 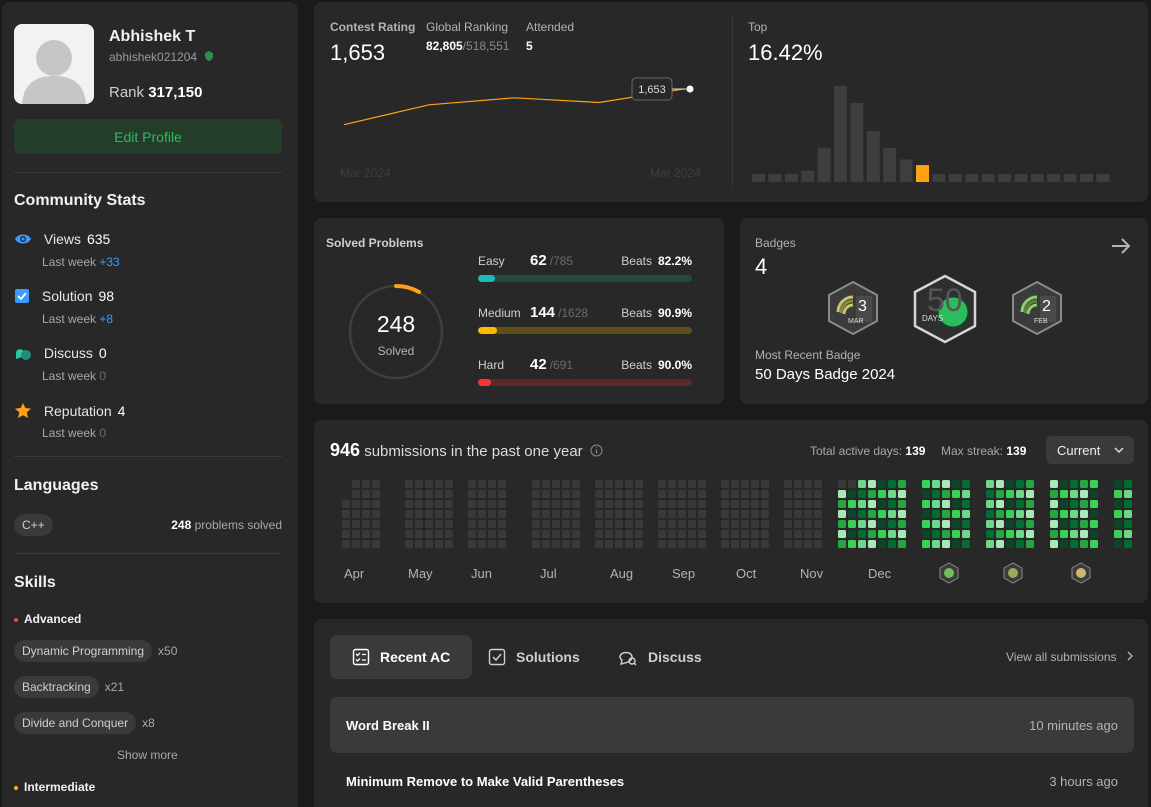 What do you see at coordinates (1070, 657) in the screenshot?
I see `view-all-submissions-link: View all submissions` at bounding box center [1070, 657].